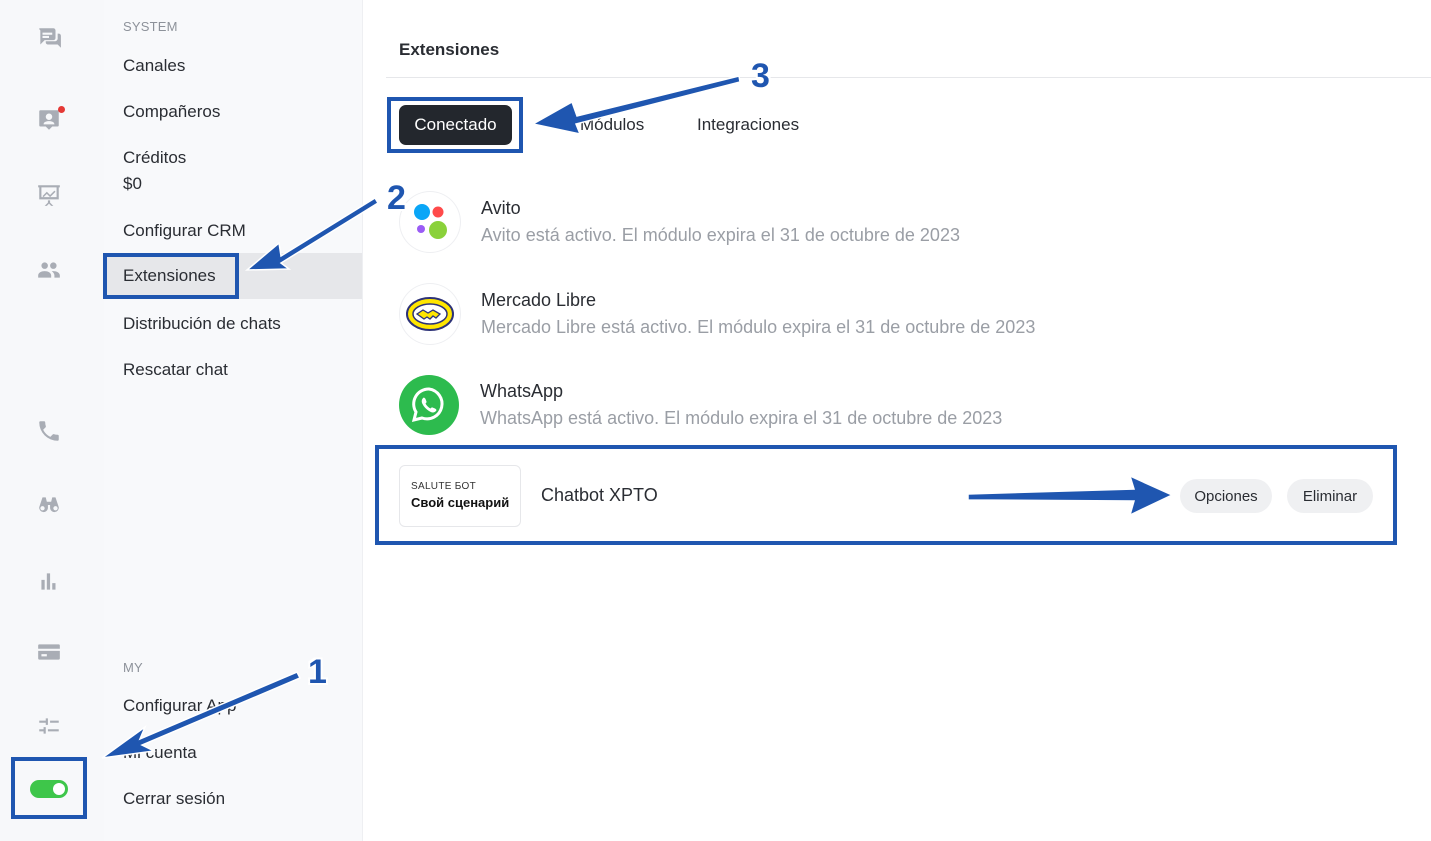 This screenshot has height=841, width=1431. What do you see at coordinates (49, 788) in the screenshot?
I see `highlight-box-toggle` at bounding box center [49, 788].